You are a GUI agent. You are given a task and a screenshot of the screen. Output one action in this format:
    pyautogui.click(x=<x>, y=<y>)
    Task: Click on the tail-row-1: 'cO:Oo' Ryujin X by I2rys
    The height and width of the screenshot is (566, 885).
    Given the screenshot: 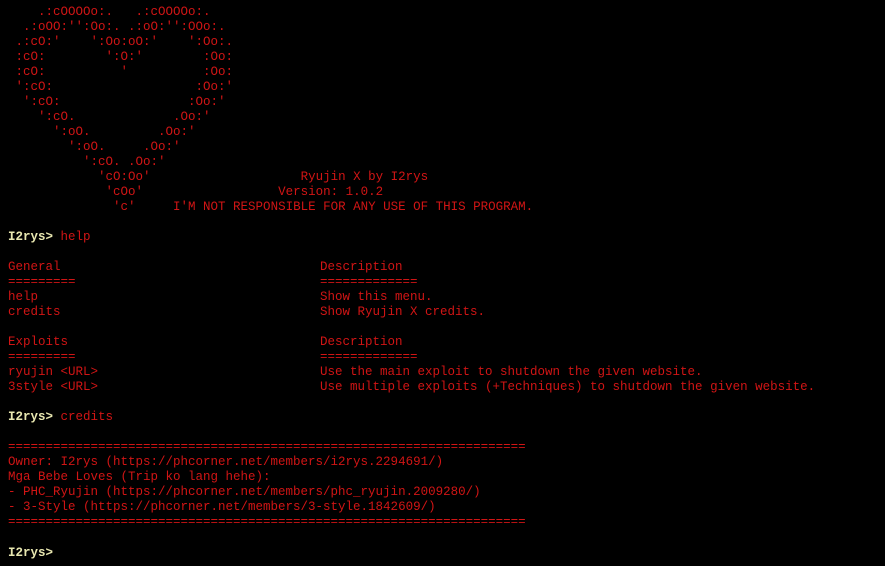 What is the action you would take?
    pyautogui.click(x=446, y=177)
    